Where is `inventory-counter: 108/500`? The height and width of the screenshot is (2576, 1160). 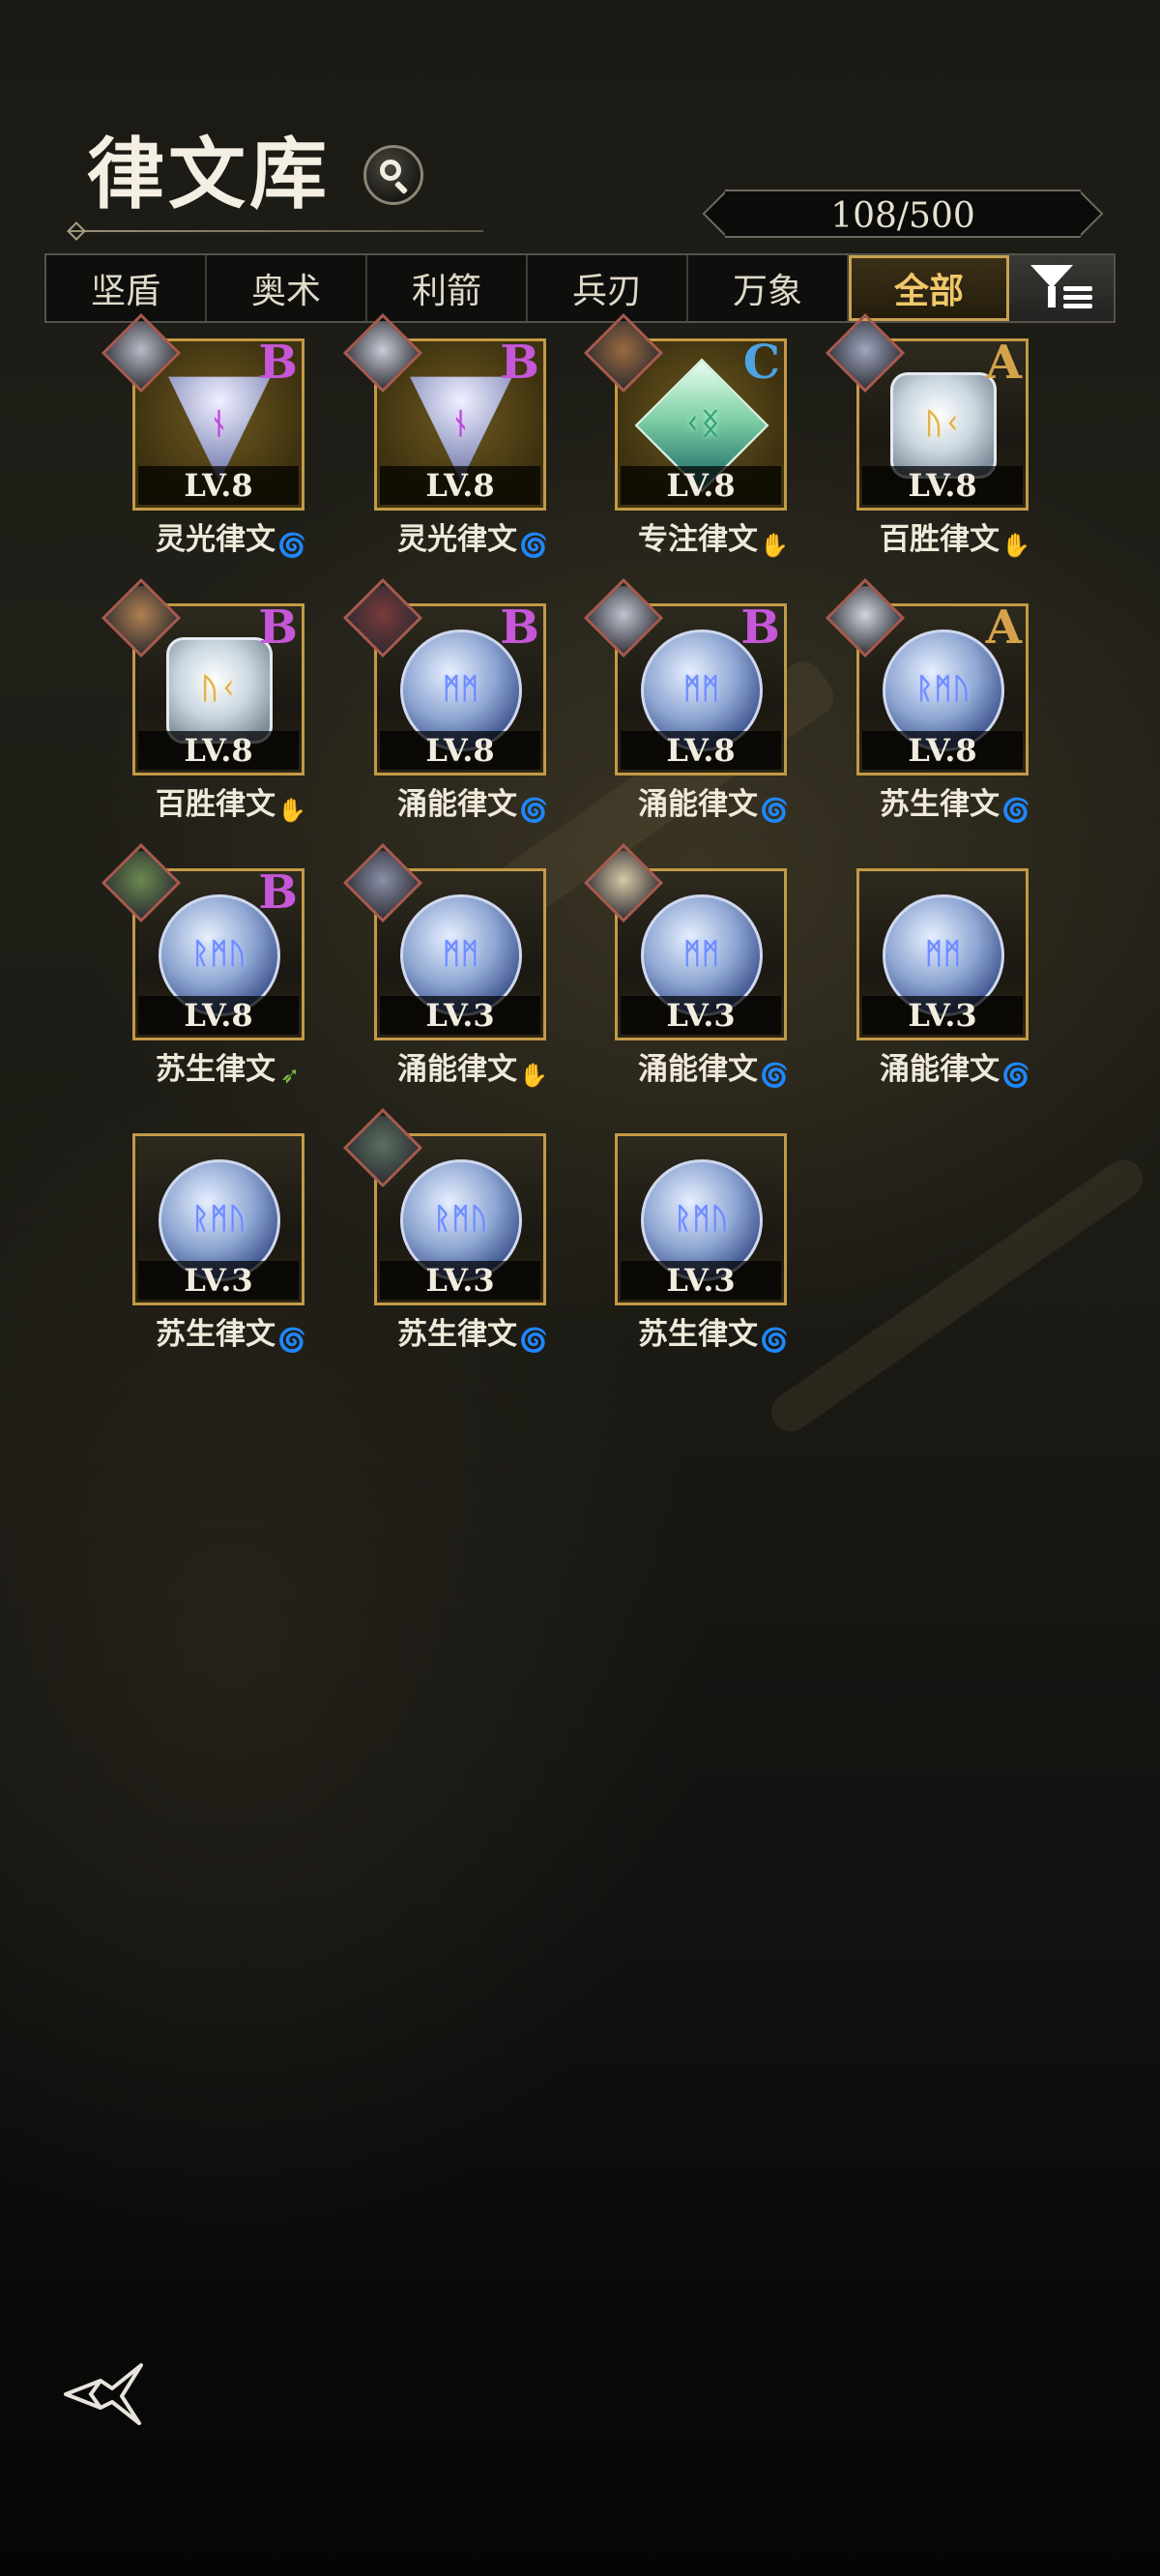 inventory-counter: 108/500 is located at coordinates (903, 214).